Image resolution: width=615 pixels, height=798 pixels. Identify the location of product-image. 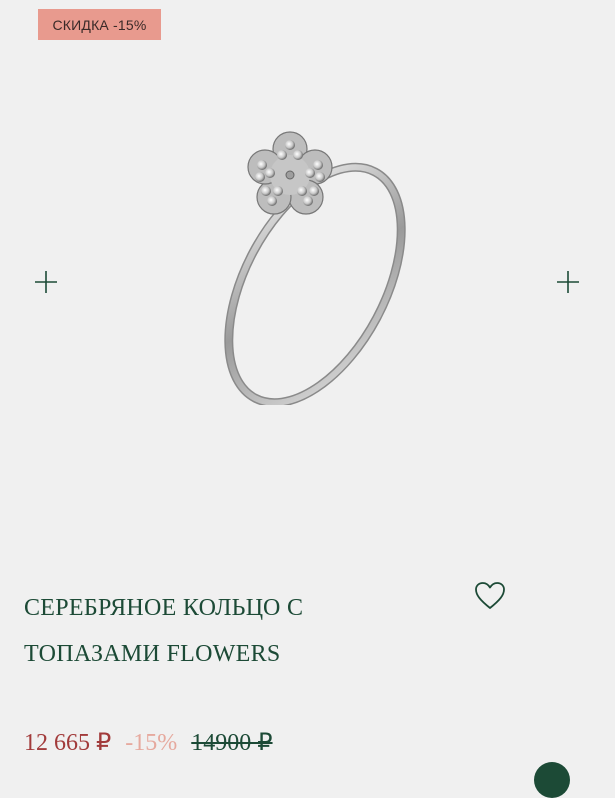
(315, 264).